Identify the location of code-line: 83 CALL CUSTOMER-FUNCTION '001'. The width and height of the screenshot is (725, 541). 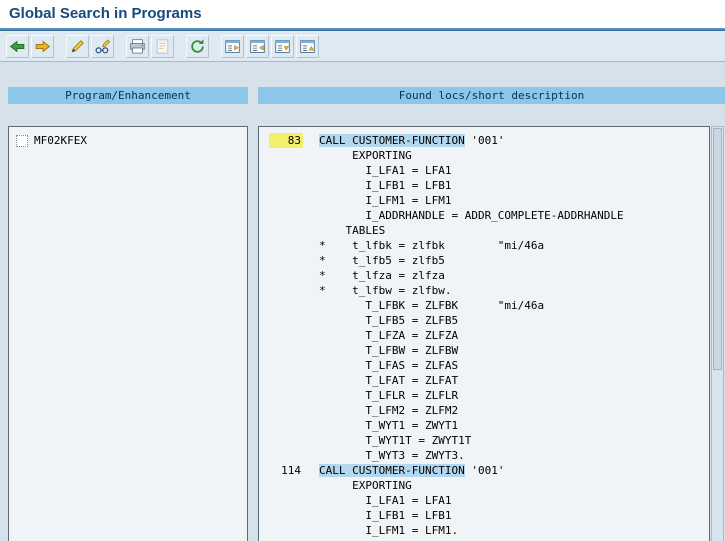
(484, 140).